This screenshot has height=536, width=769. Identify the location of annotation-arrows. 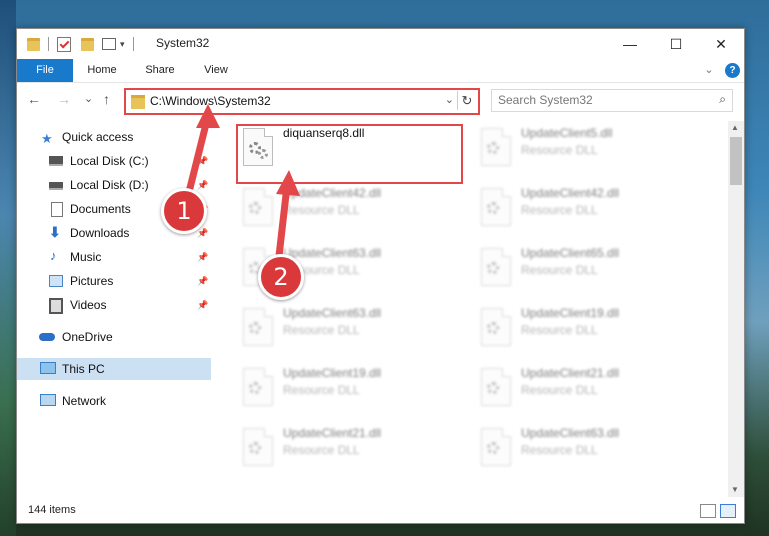
(242, 182).